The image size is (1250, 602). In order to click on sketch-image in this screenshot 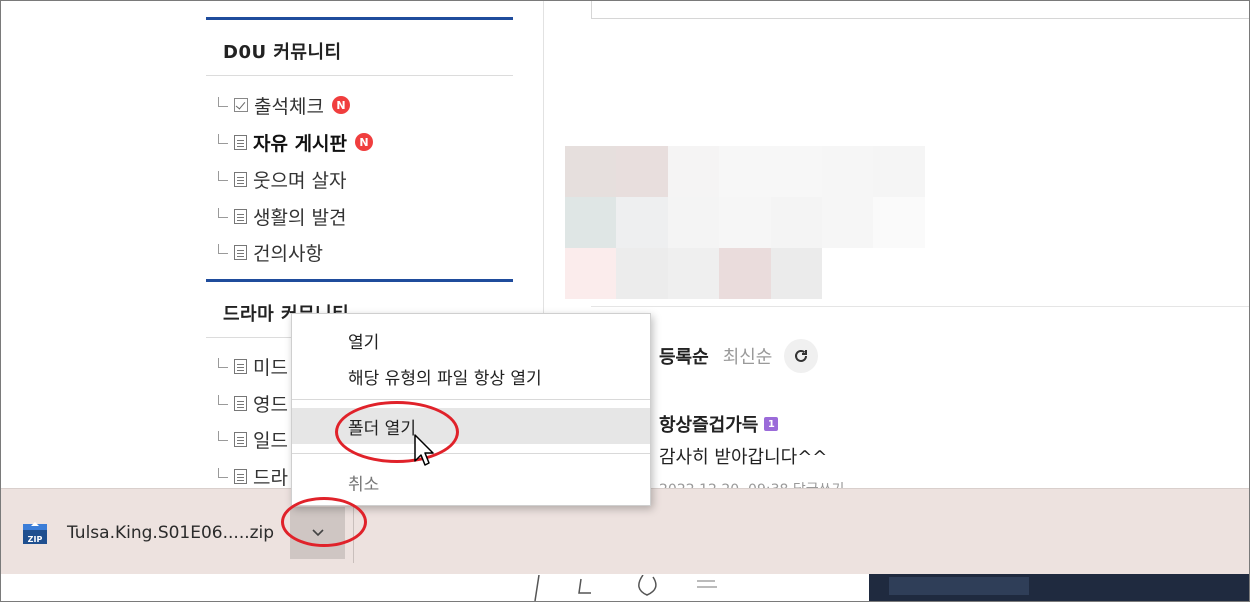, I will do `click(625, 588)`.